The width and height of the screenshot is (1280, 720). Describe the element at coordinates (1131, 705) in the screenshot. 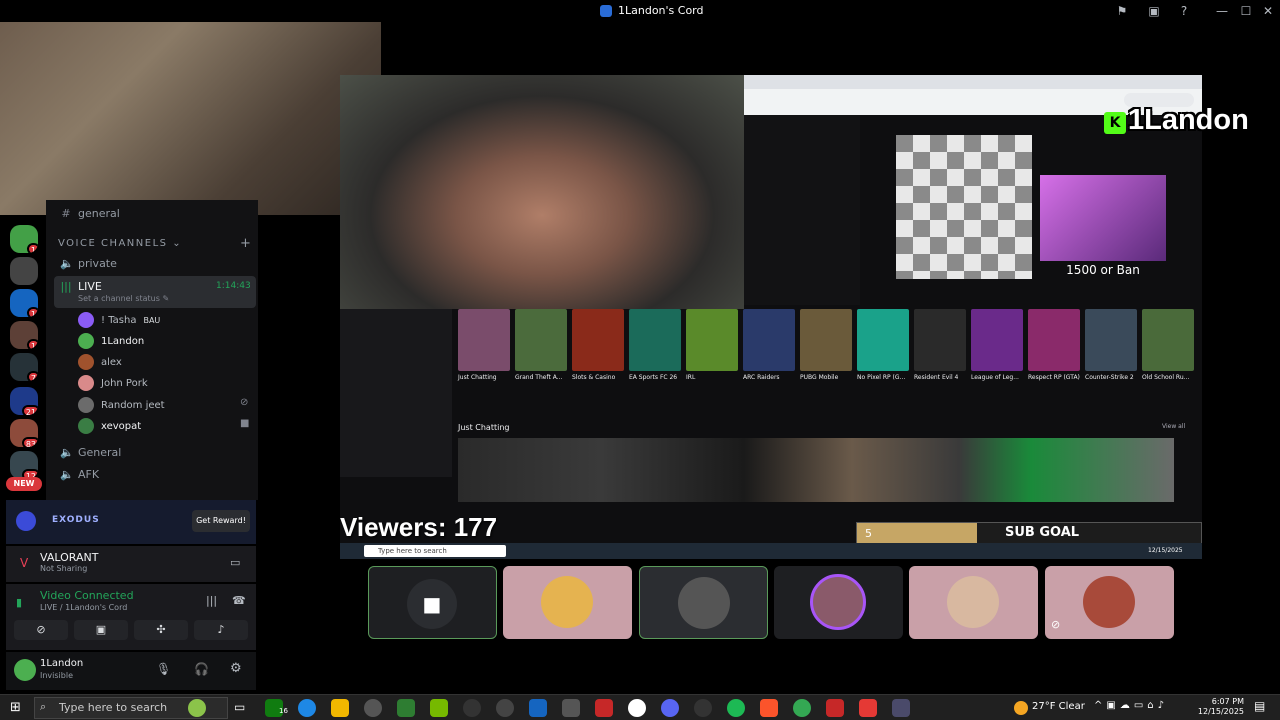

I see `system-tray-icons: ^▣☁▭⌂♪` at that location.